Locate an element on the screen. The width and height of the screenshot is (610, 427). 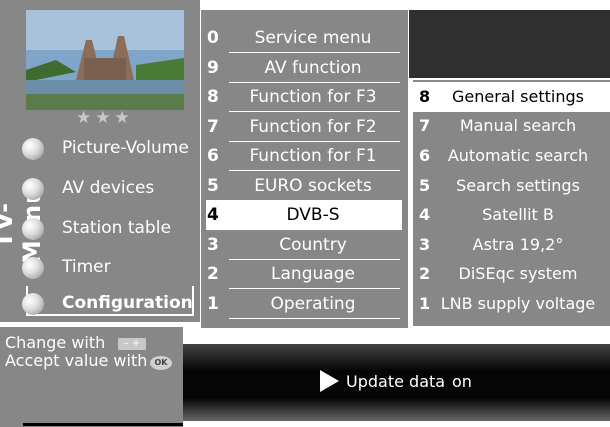
menu-item-label: Configuration is located at coordinates (127, 303).